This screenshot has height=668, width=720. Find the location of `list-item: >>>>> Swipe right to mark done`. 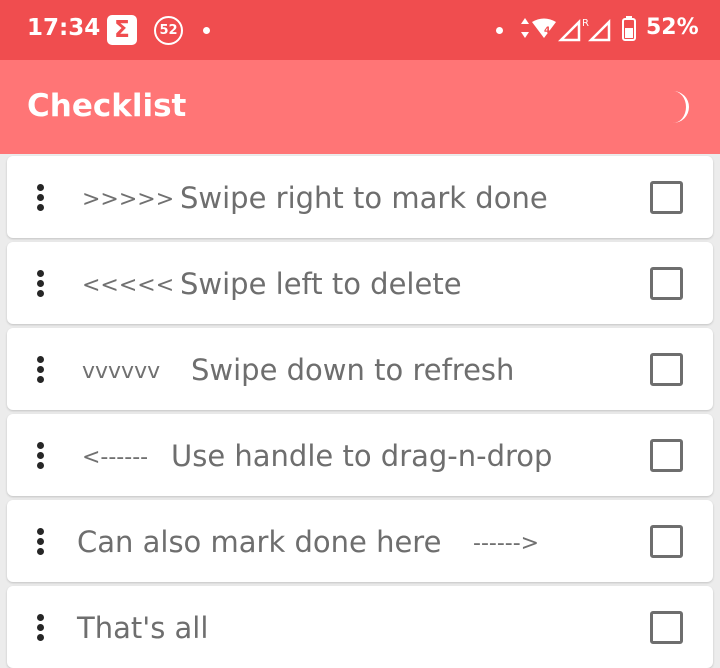

list-item: >>>>> Swipe right to mark done is located at coordinates (360, 197).